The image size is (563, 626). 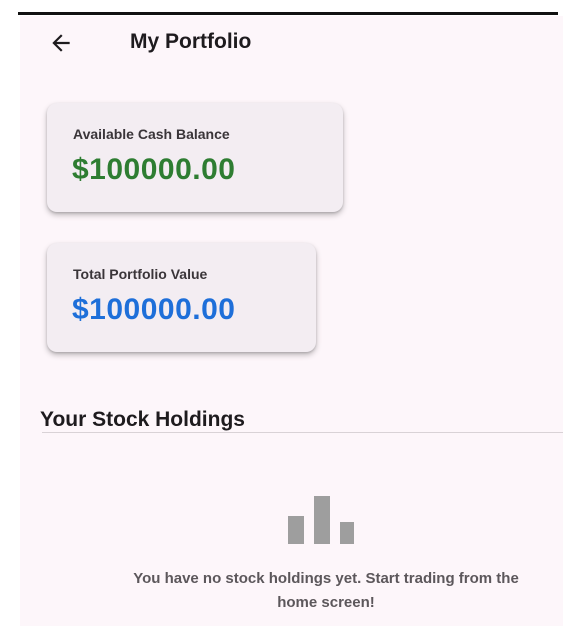 I want to click on page-title: My Portfolio, so click(x=191, y=41).